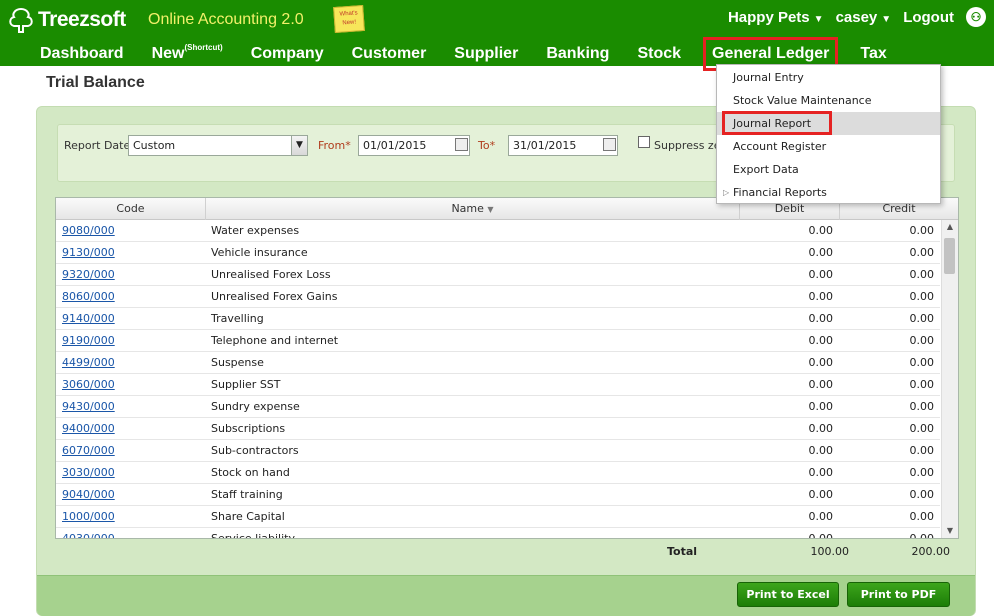 Image resolution: width=994 pixels, height=616 pixels. Describe the element at coordinates (498, 341) in the screenshot. I see `table-row: 9190/000 Telephone and internet 0.00 0.00` at that location.